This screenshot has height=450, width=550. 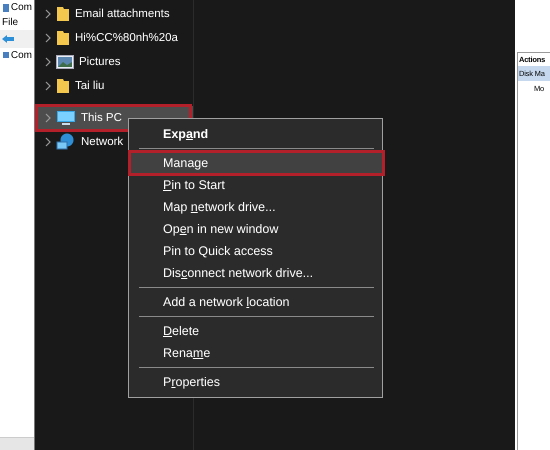 I want to click on back-arrow-icon, so click(x=8, y=39).